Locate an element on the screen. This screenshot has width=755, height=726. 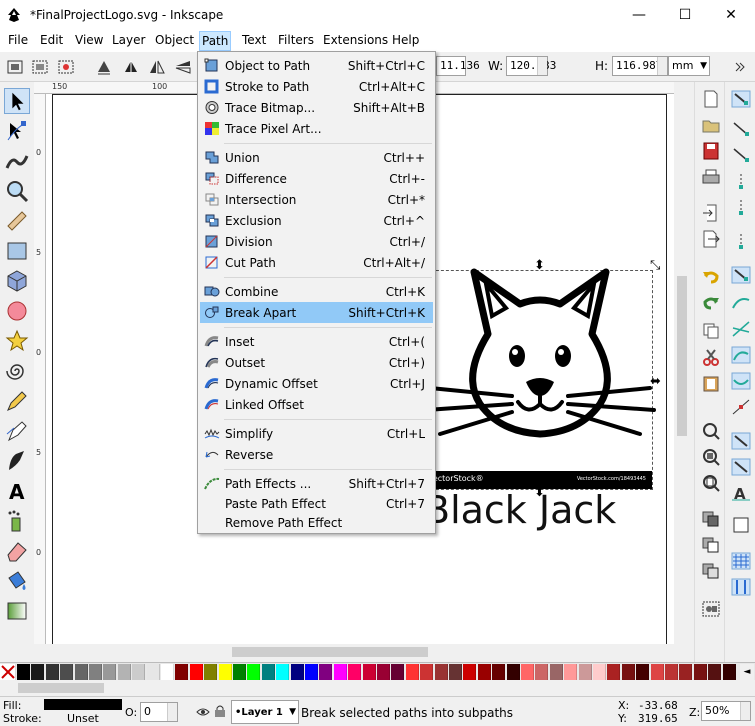
snap-bbox-midpoints-icon is located at coordinates (741, 207).